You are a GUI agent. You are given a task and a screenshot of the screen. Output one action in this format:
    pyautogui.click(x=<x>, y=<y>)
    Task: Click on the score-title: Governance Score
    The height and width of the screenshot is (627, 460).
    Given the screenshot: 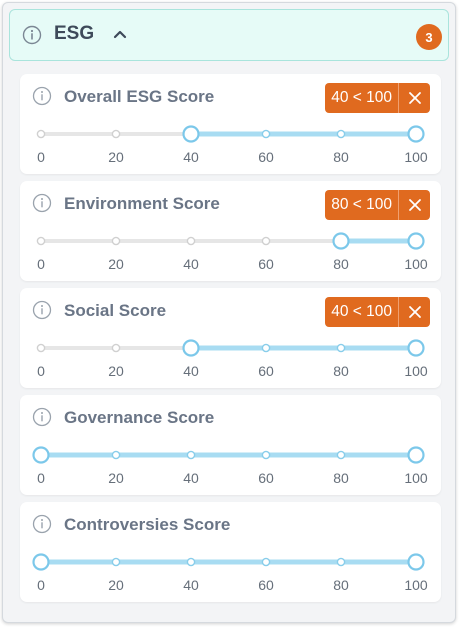 What is the action you would take?
    pyautogui.click(x=139, y=417)
    